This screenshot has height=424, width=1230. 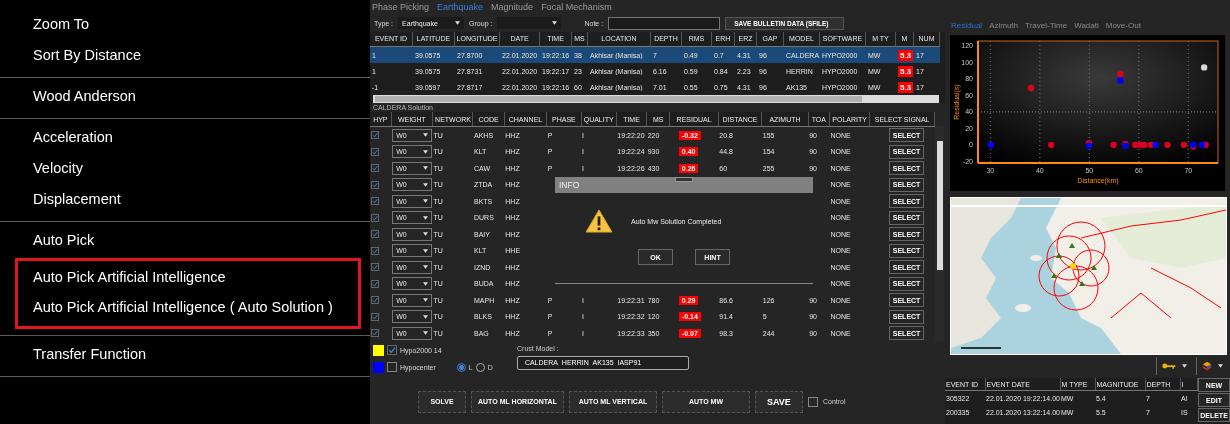 What do you see at coordinates (569, 185) in the screenshot?
I see `dialog-title: INFO` at bounding box center [569, 185].